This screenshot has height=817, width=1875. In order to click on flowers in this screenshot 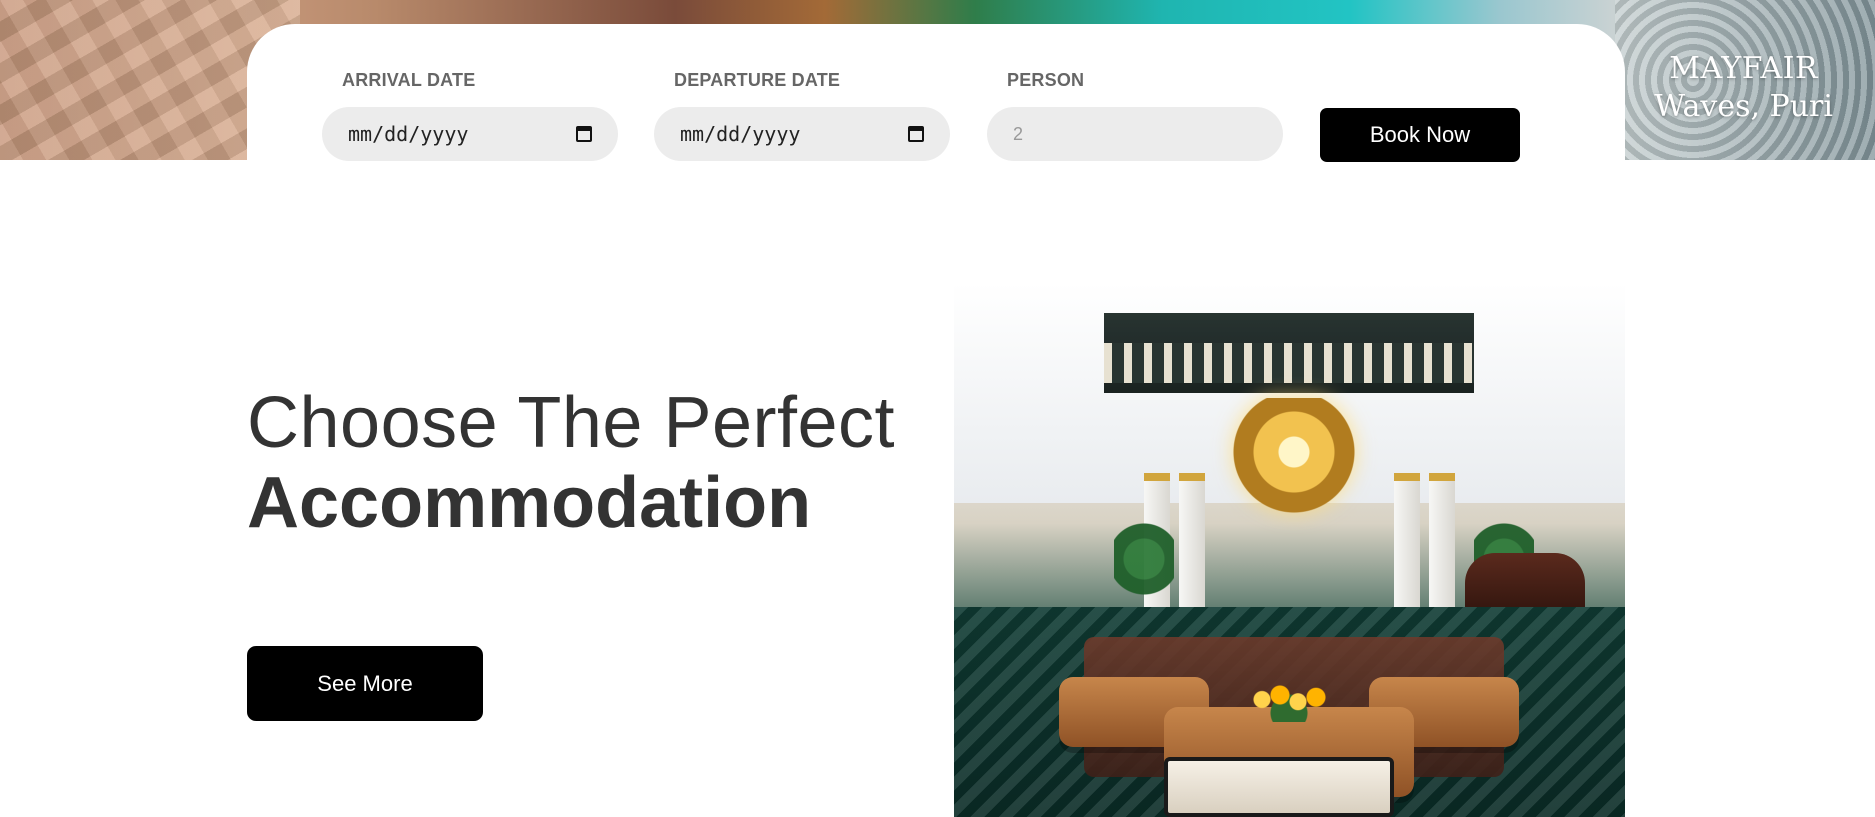, I will do `click(1289, 699)`.